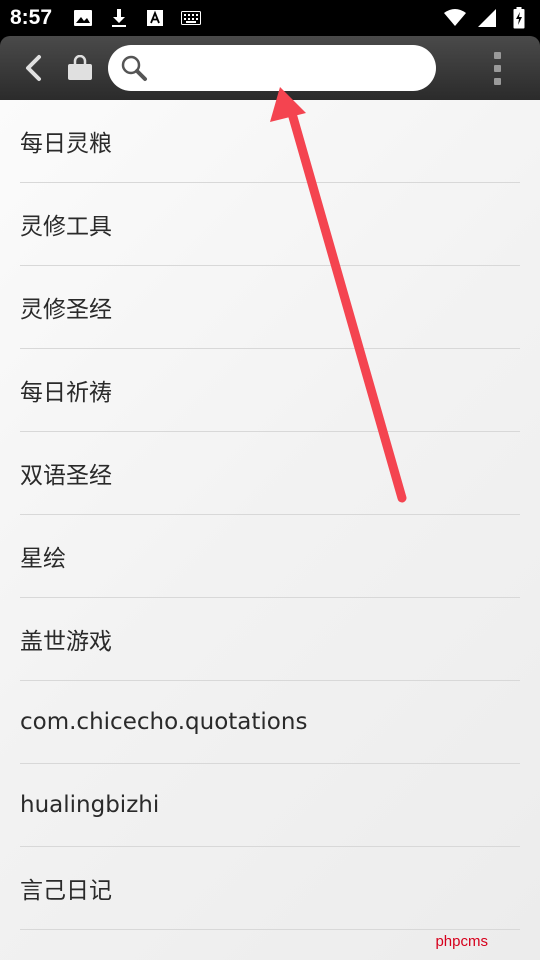  What do you see at coordinates (191, 18) in the screenshot?
I see `keyboard-icon` at bounding box center [191, 18].